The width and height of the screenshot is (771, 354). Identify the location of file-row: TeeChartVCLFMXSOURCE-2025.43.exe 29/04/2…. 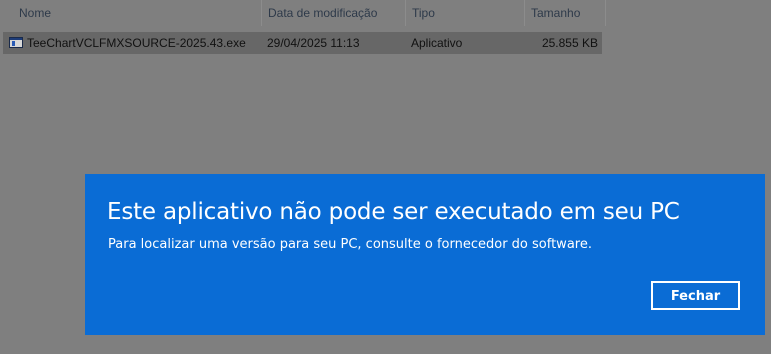
(302, 43).